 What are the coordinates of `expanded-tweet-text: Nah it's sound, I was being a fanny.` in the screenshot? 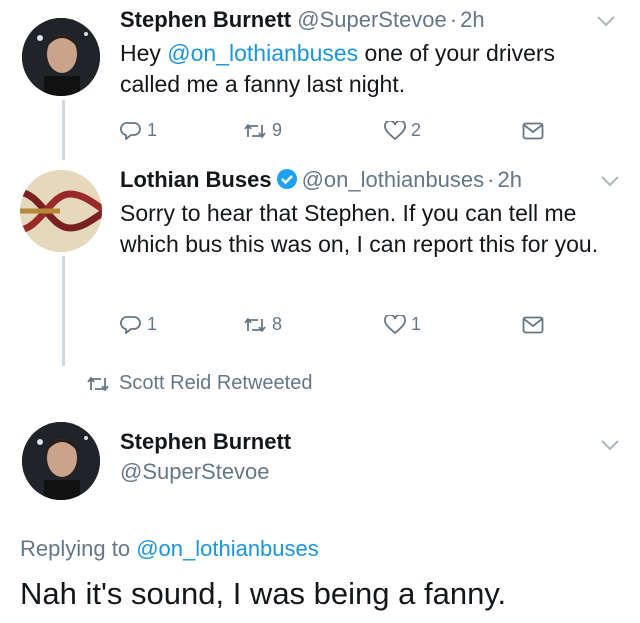 It's located at (263, 593).